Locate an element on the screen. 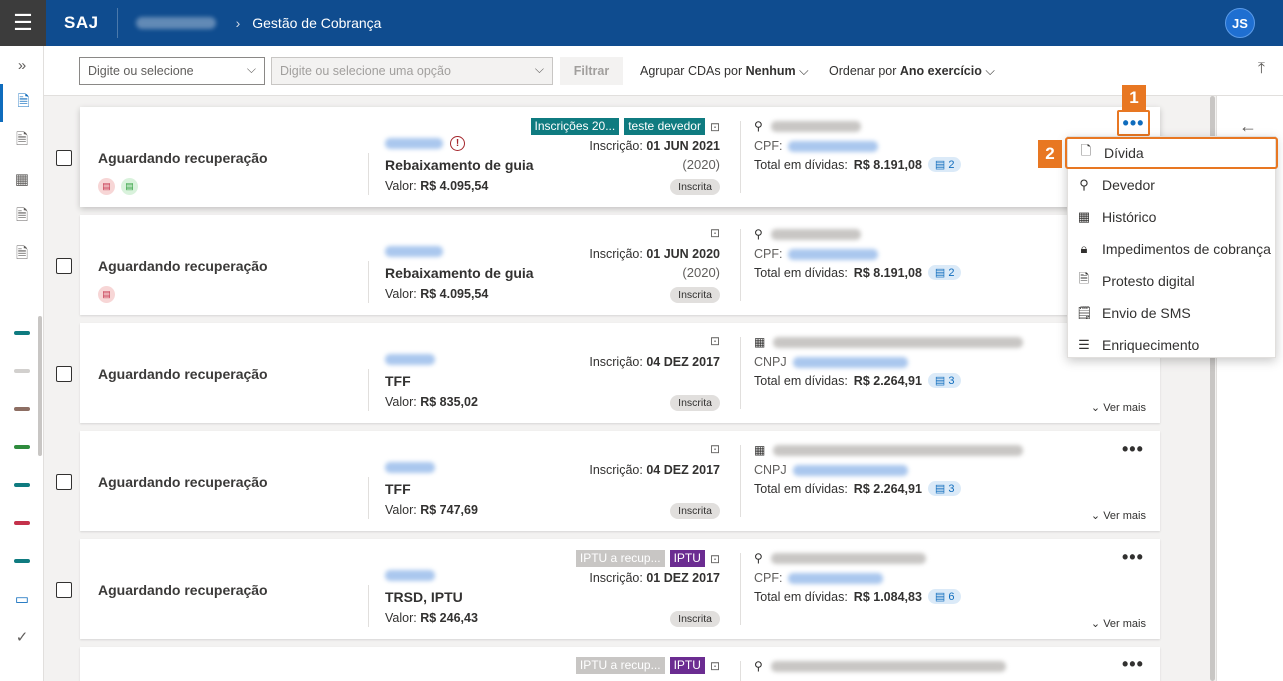 This screenshot has width=1283, height=681. export-refresh-icon: ⤒ is located at coordinates (1261, 69).